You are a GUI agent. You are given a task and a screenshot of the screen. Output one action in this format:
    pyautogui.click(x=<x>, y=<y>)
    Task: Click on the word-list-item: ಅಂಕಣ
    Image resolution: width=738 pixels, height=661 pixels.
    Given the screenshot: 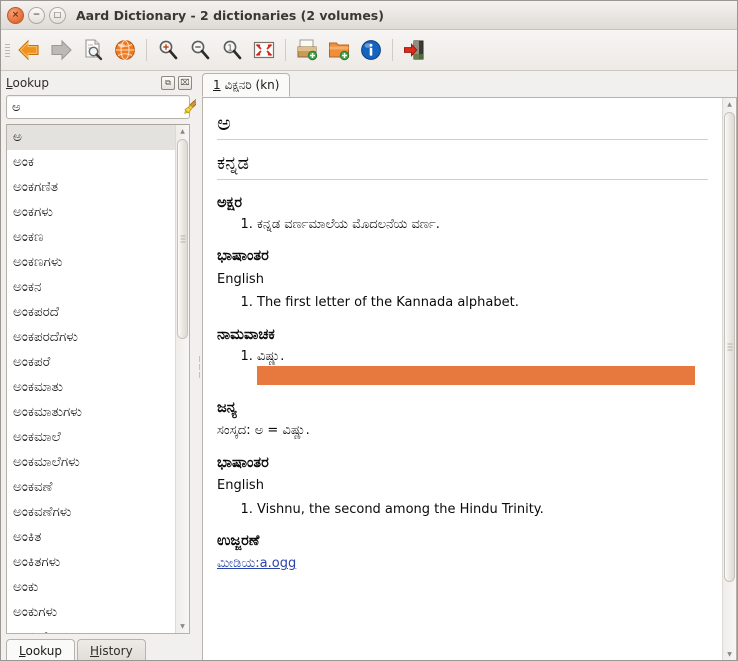 What is the action you would take?
    pyautogui.click(x=91, y=237)
    